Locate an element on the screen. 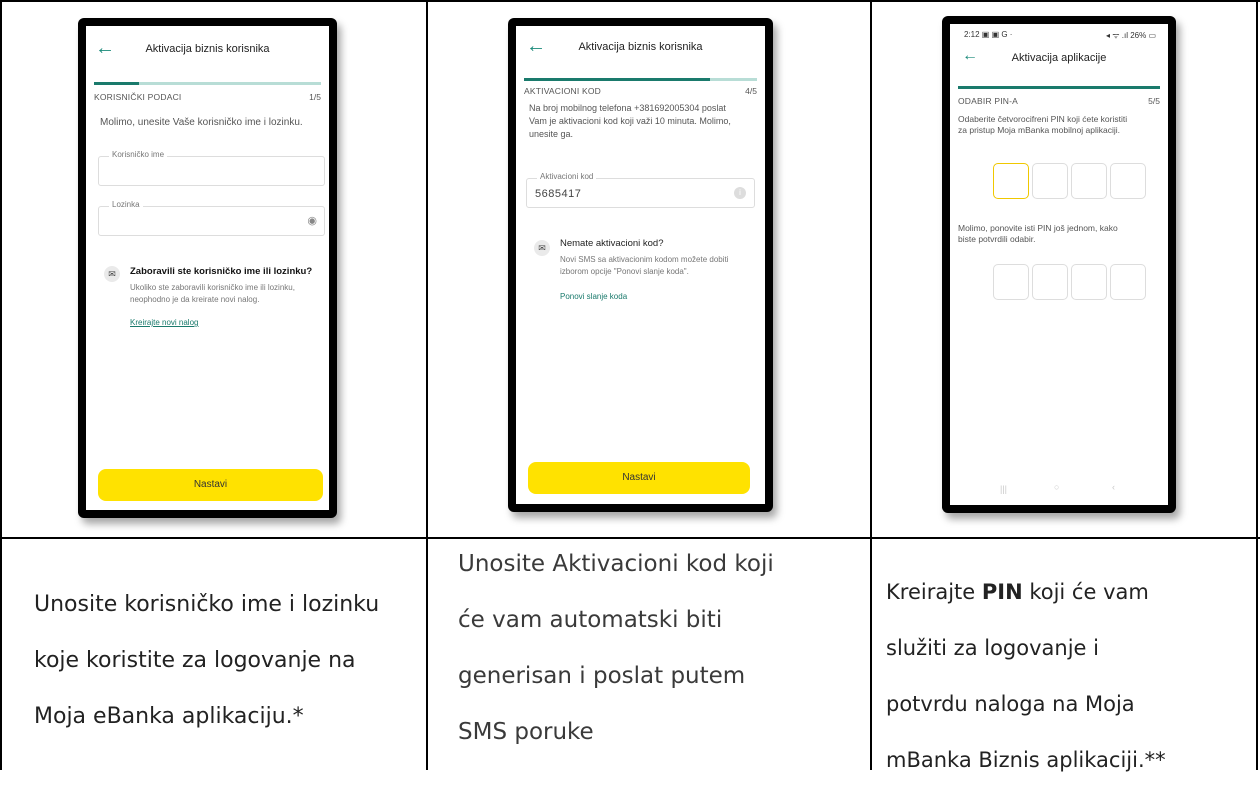 The image size is (1260, 788). caption-line: generisan i poslat putem is located at coordinates (602, 676).